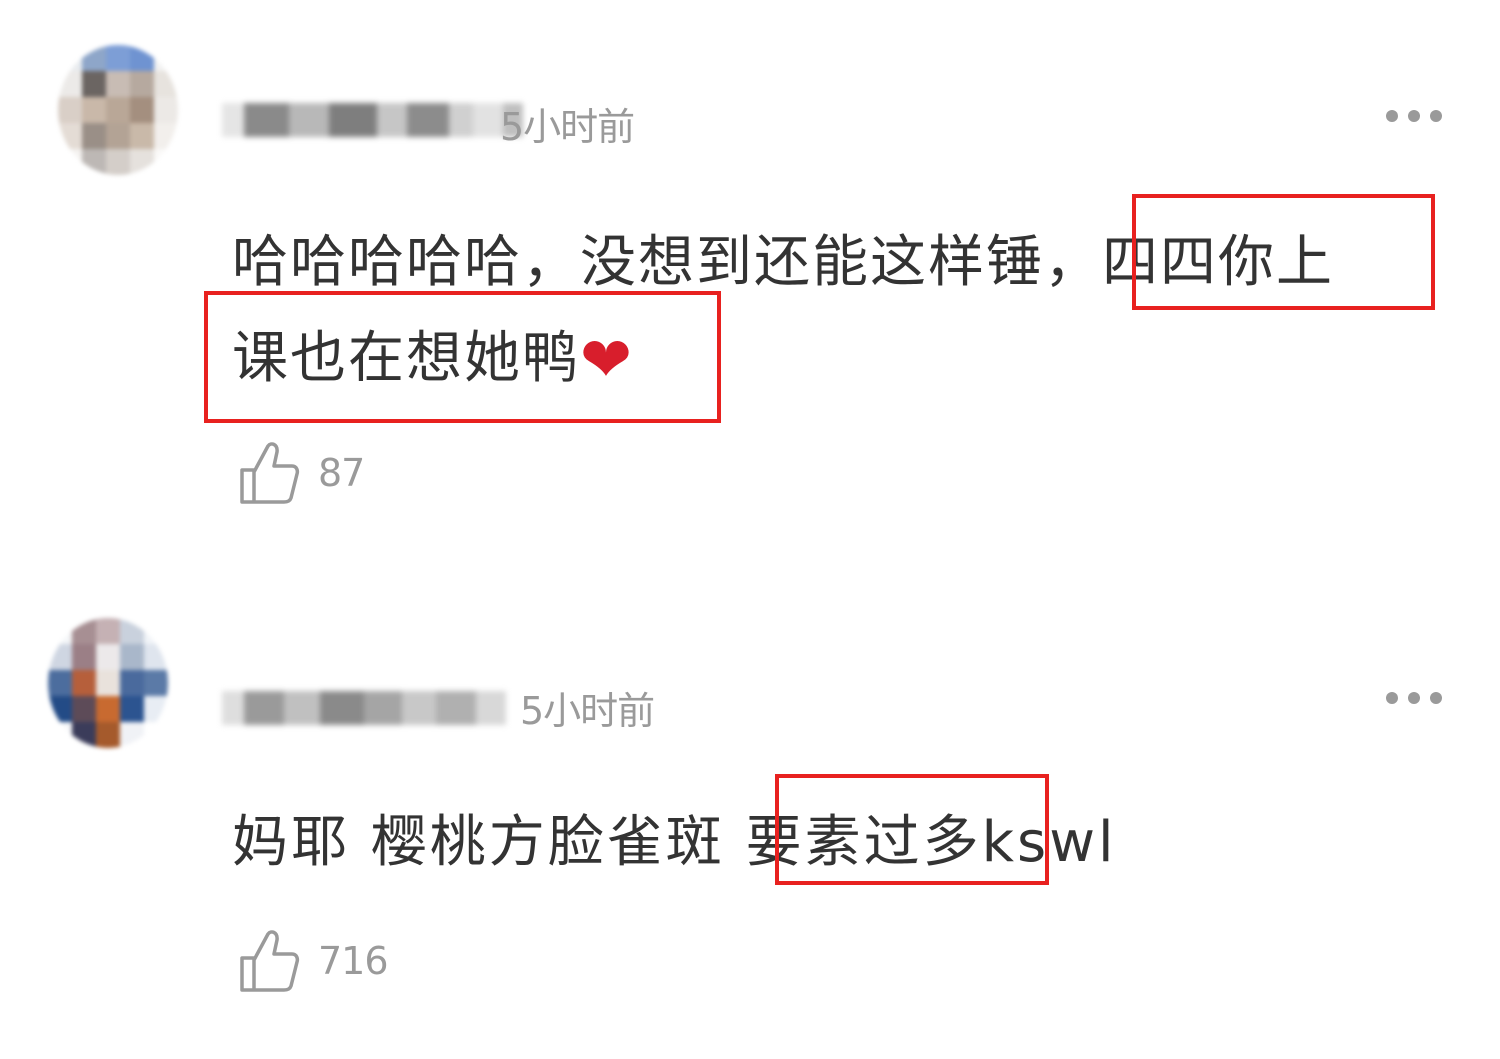  What do you see at coordinates (301, 473) in the screenshot?
I see `like-button: 87` at bounding box center [301, 473].